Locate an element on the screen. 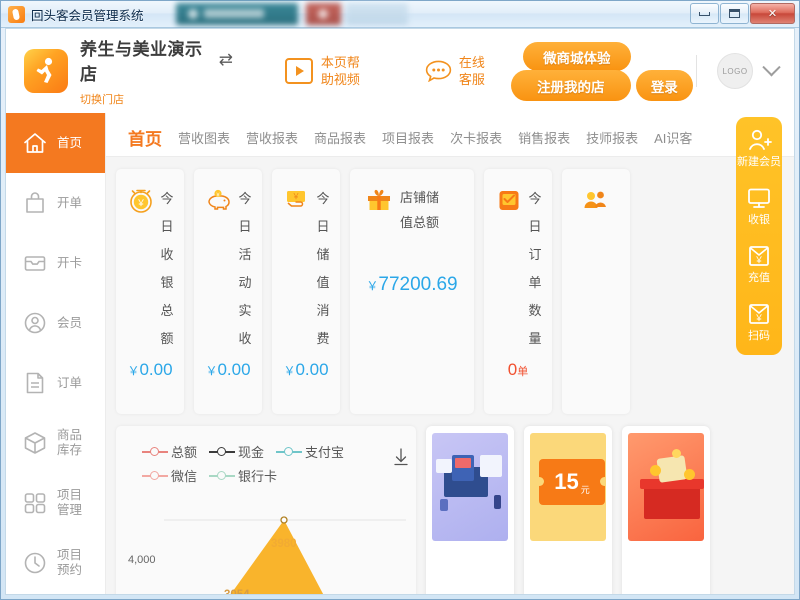 This screenshot has width=800, height=600. stat-value-today-order-count: 0单 is located at coordinates (518, 369).